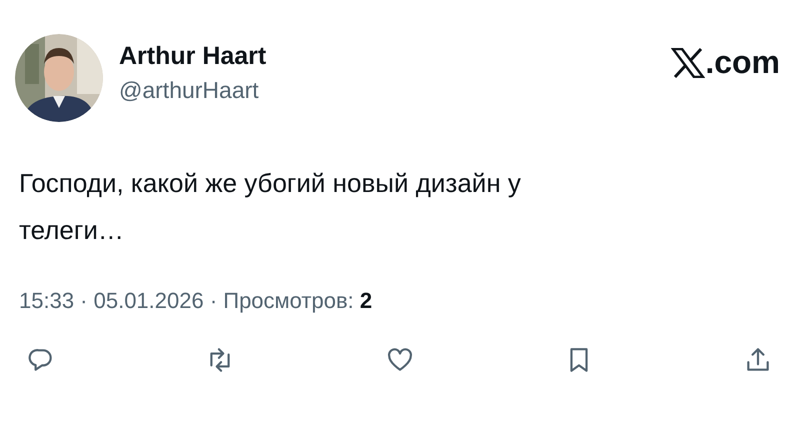  What do you see at coordinates (192, 56) in the screenshot?
I see `author-name: Arthur Haart` at bounding box center [192, 56].